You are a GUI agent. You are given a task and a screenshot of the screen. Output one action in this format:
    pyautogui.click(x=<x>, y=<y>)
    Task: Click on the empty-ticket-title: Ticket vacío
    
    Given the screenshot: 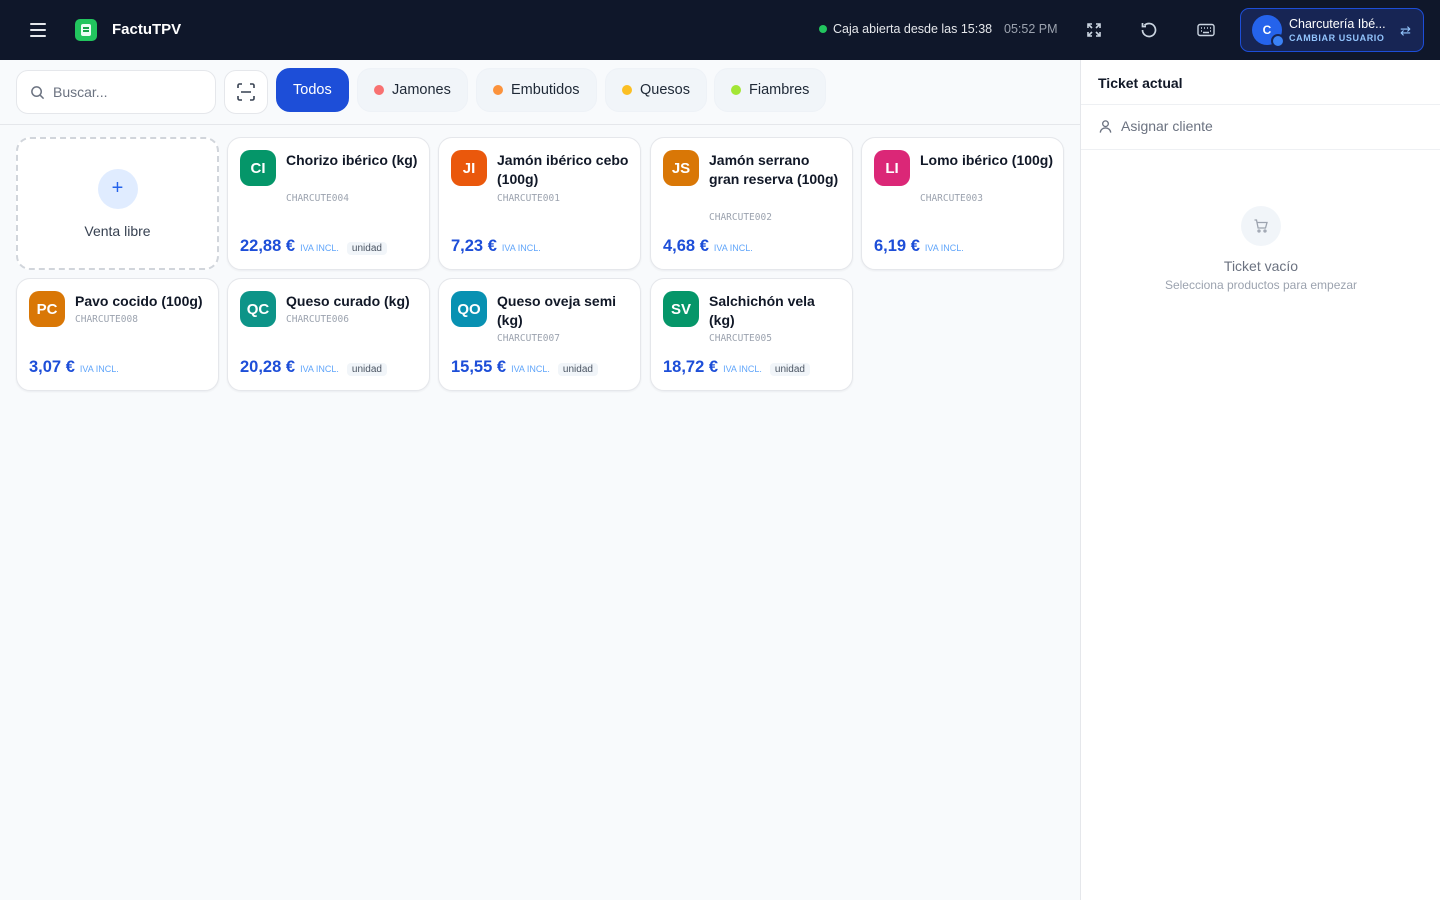 What is the action you would take?
    pyautogui.click(x=1261, y=266)
    